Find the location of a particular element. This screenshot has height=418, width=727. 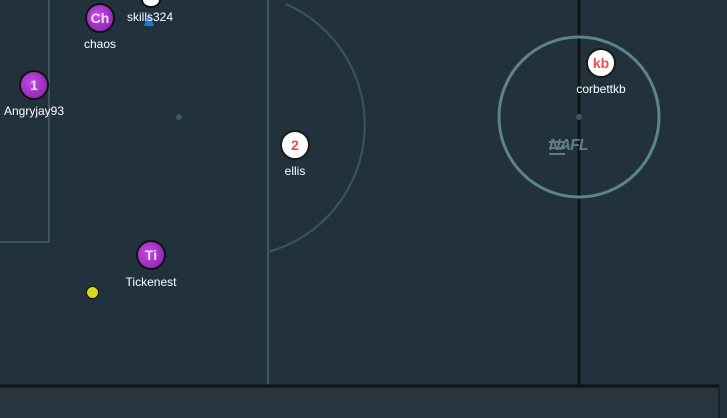

player-token-ellis: 2 is located at coordinates (295, 145).